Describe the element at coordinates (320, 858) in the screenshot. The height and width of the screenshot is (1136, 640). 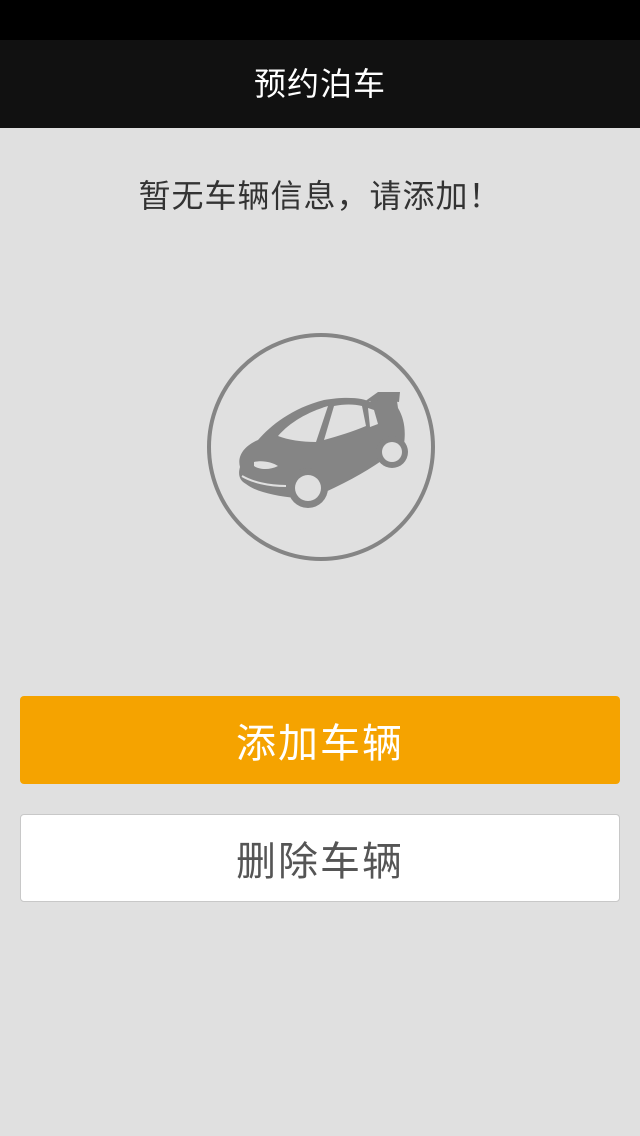
I see `delete-vehicle-button: 删除车辆` at that location.